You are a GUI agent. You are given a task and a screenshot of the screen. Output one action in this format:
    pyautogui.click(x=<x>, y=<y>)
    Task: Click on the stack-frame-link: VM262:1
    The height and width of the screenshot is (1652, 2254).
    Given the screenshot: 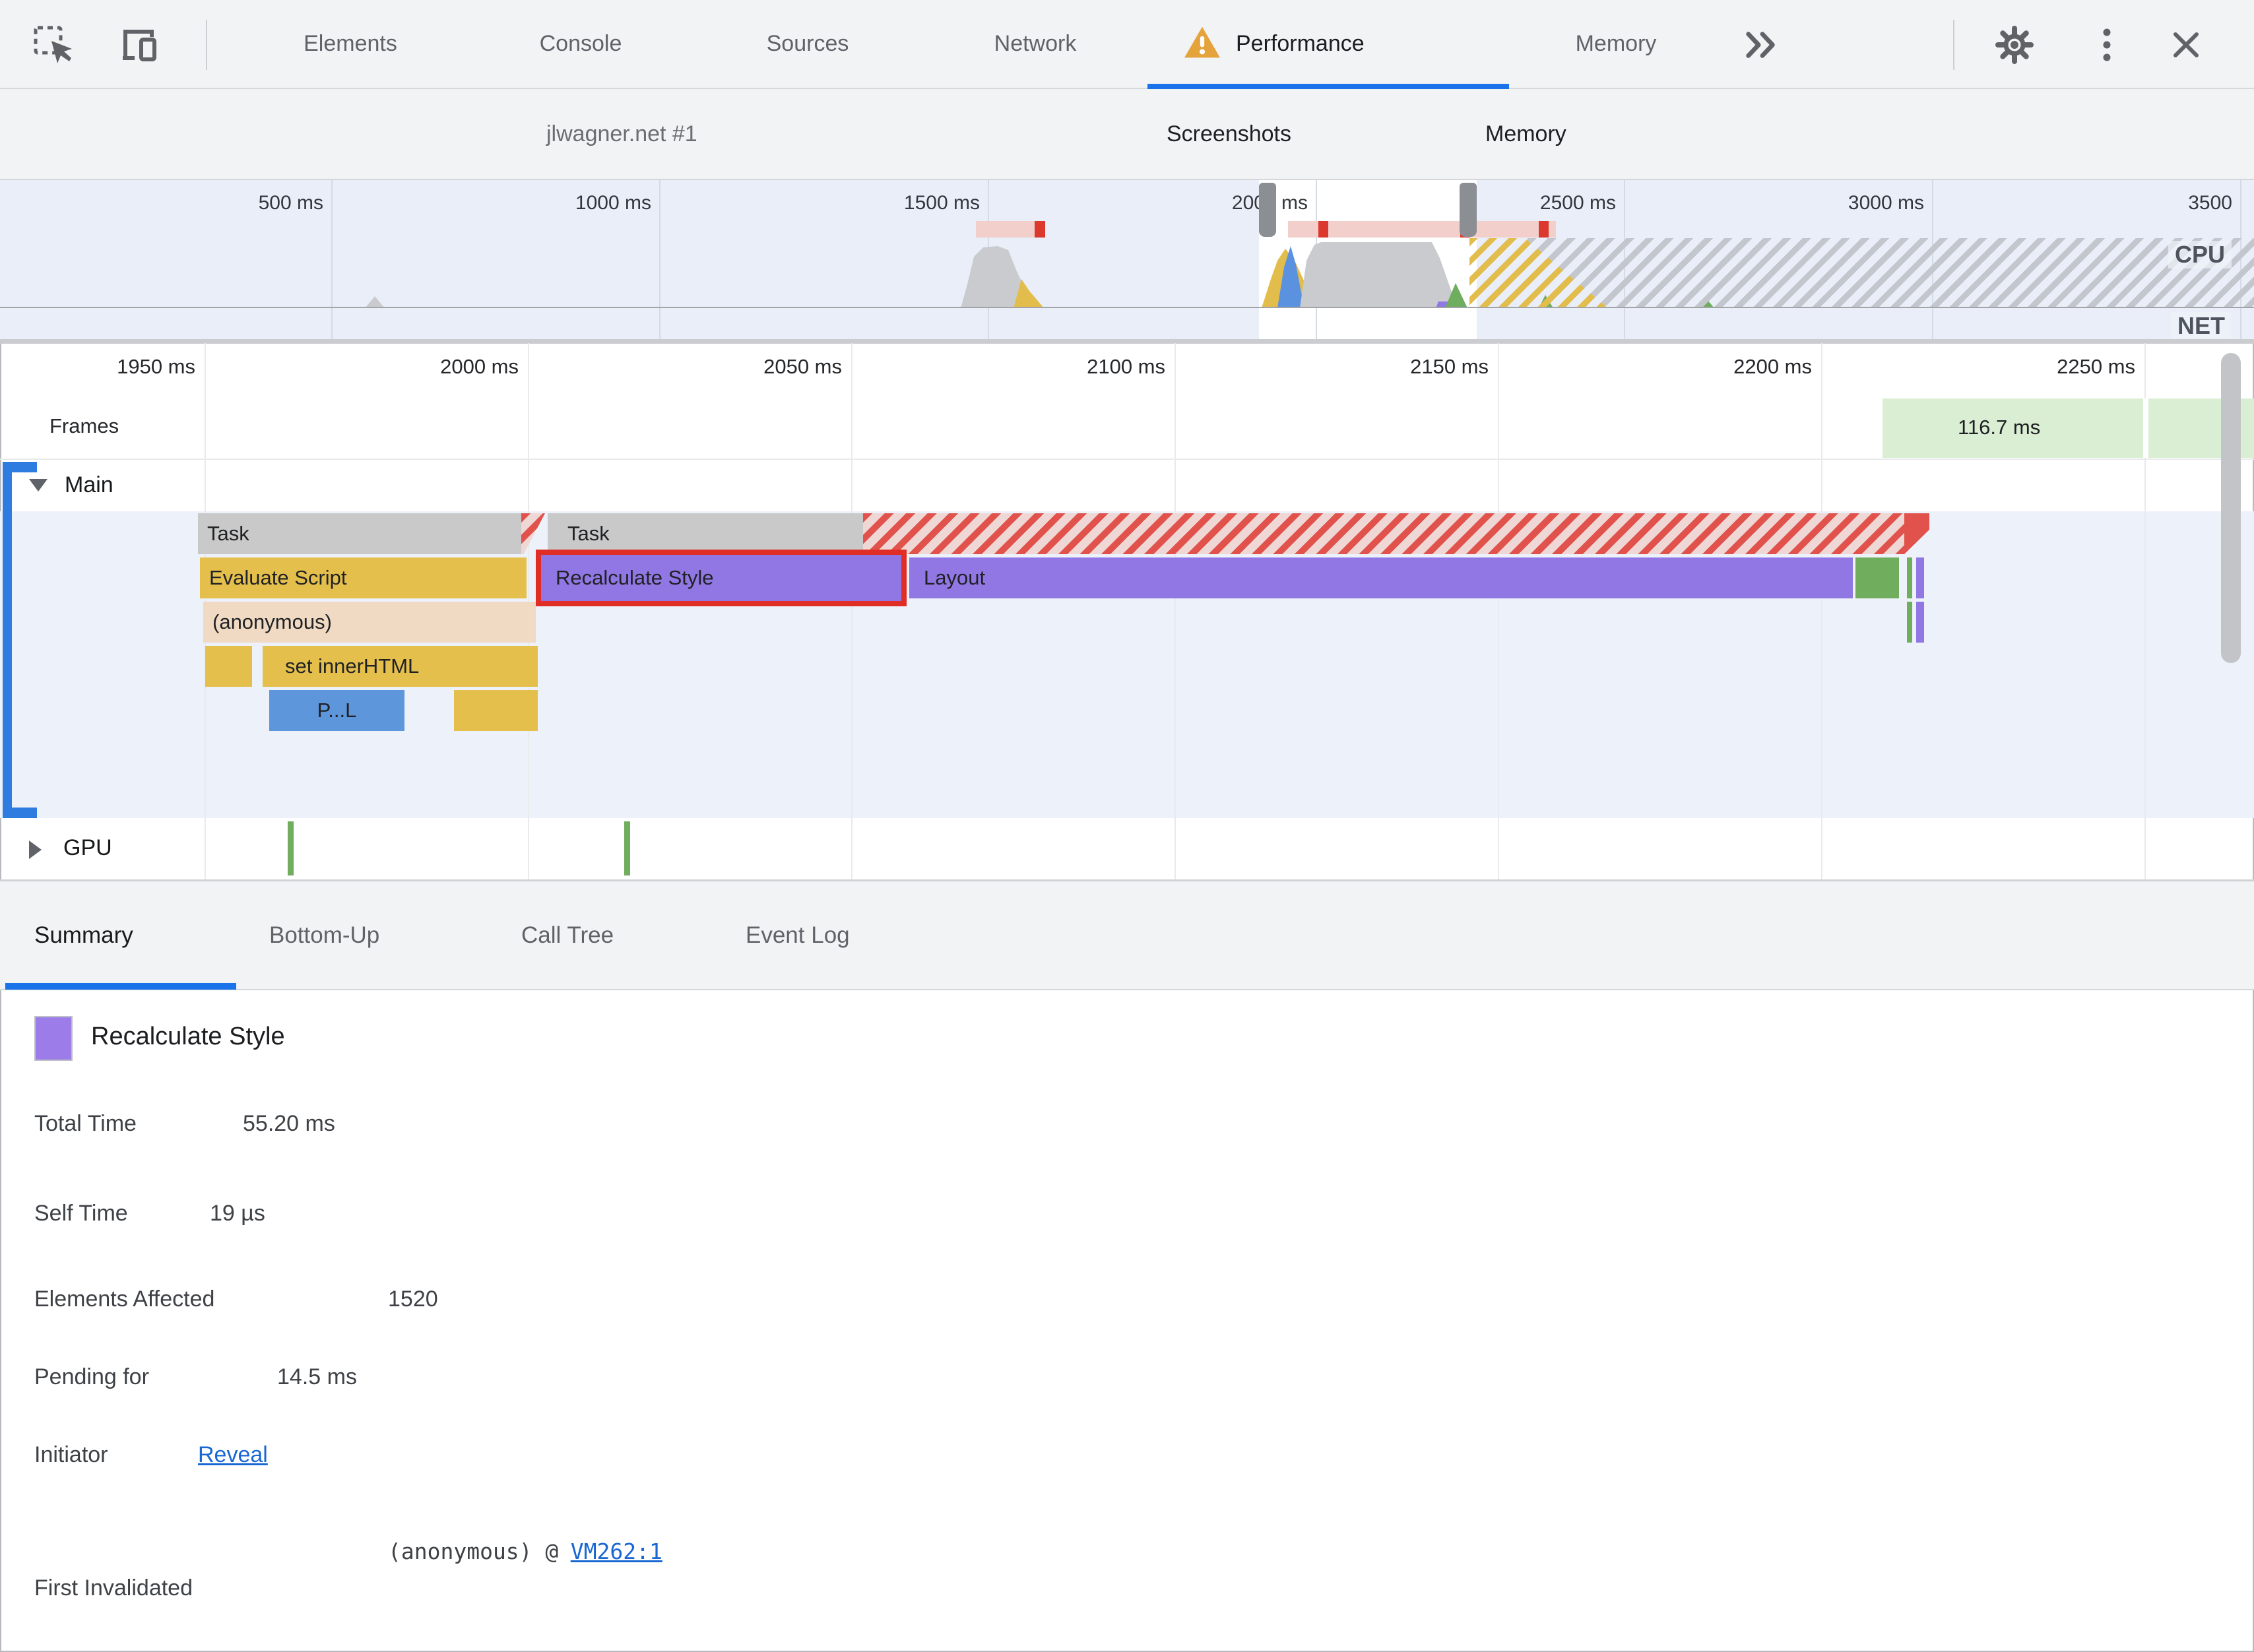 What is the action you would take?
    pyautogui.click(x=616, y=1551)
    